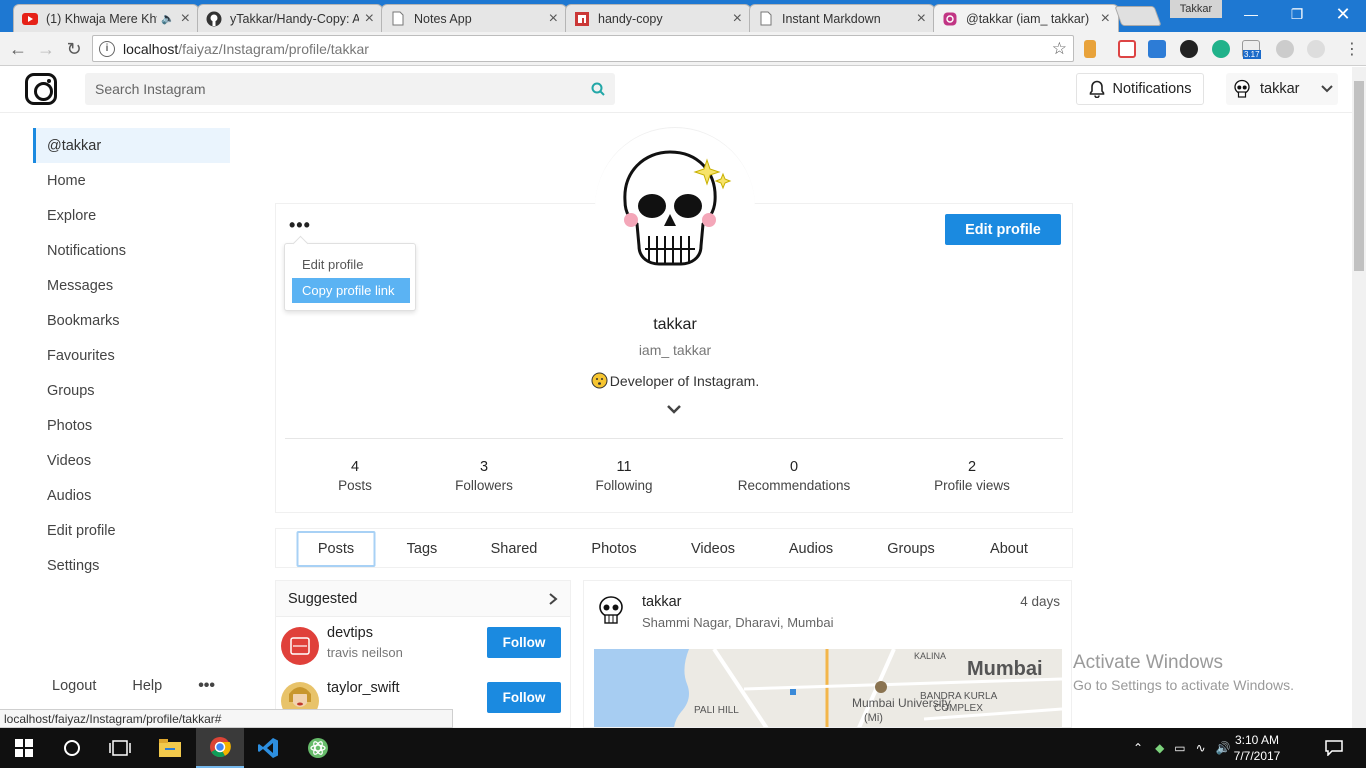 The image size is (1366, 768). What do you see at coordinates (737, 622) in the screenshot?
I see `post-location: Shammi Nagar, Dharavi, Mumbai` at bounding box center [737, 622].